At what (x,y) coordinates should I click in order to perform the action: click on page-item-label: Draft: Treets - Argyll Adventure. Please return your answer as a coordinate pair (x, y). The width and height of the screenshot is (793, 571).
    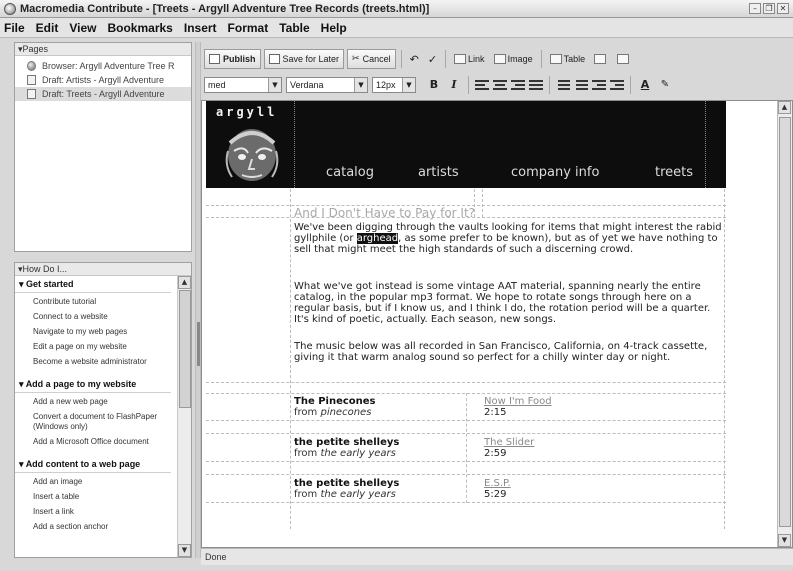
    Looking at the image, I should click on (103, 94).